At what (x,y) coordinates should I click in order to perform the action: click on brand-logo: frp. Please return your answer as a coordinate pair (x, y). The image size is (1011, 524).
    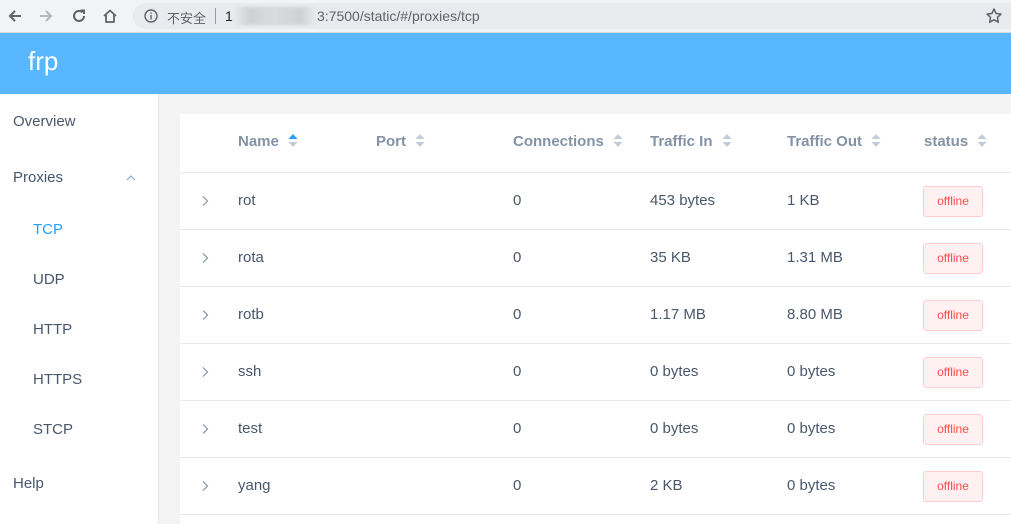
    Looking at the image, I should click on (43, 61).